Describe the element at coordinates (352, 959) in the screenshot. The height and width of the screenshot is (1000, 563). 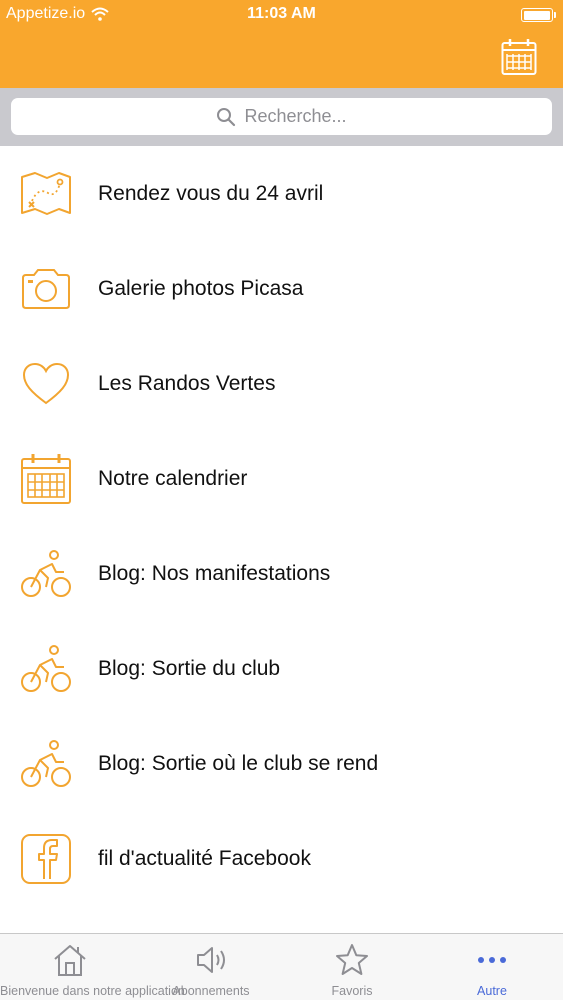
I see `star-icon` at that location.